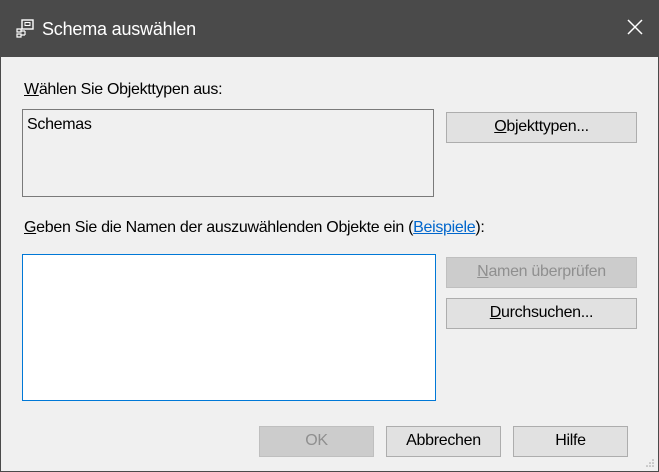 This screenshot has width=659, height=472. I want to click on object-types-label: Wählen Sie Objekttypen aus:, so click(123, 89).